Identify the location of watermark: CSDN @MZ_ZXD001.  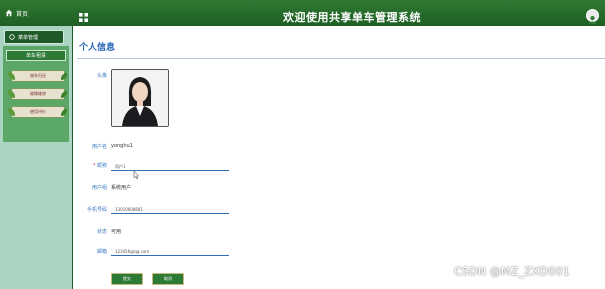
(512, 271).